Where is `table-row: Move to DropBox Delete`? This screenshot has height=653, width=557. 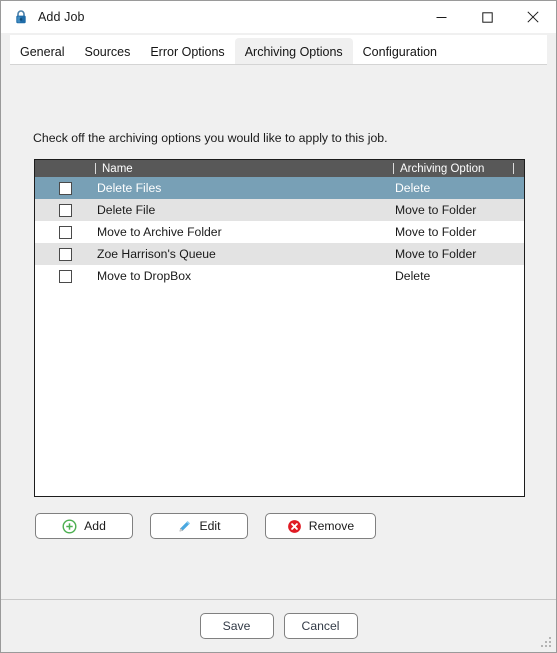 table-row: Move to DropBox Delete is located at coordinates (279, 276).